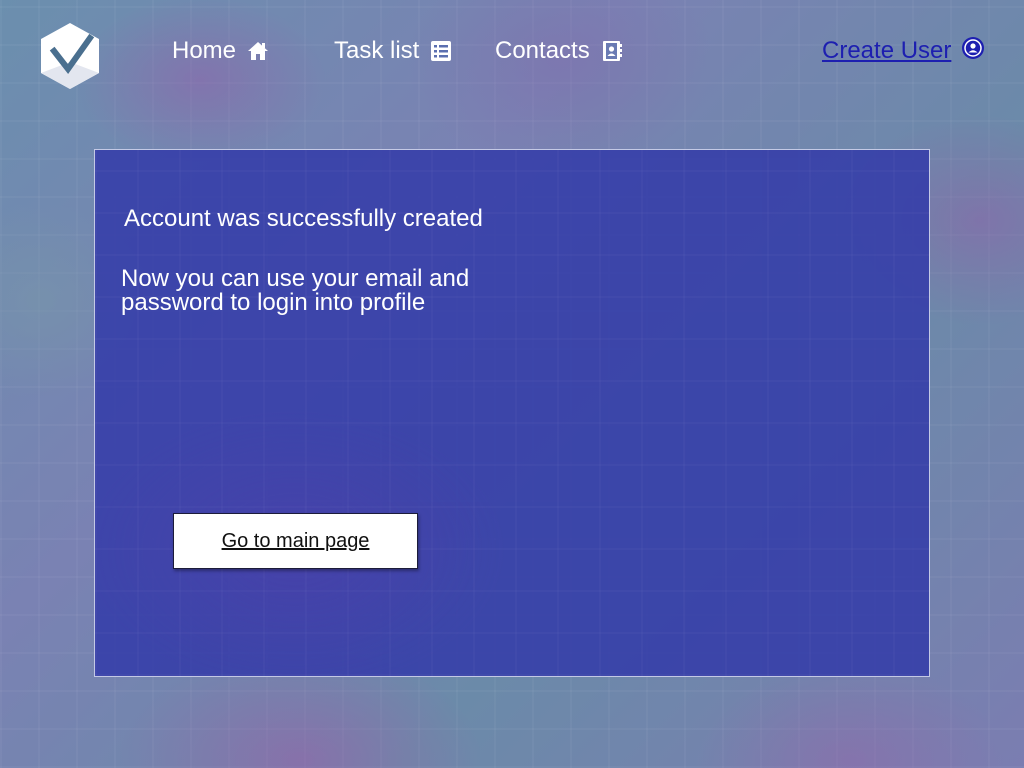 The height and width of the screenshot is (768, 1024). Describe the element at coordinates (258, 51) in the screenshot. I see `home-icon` at that location.